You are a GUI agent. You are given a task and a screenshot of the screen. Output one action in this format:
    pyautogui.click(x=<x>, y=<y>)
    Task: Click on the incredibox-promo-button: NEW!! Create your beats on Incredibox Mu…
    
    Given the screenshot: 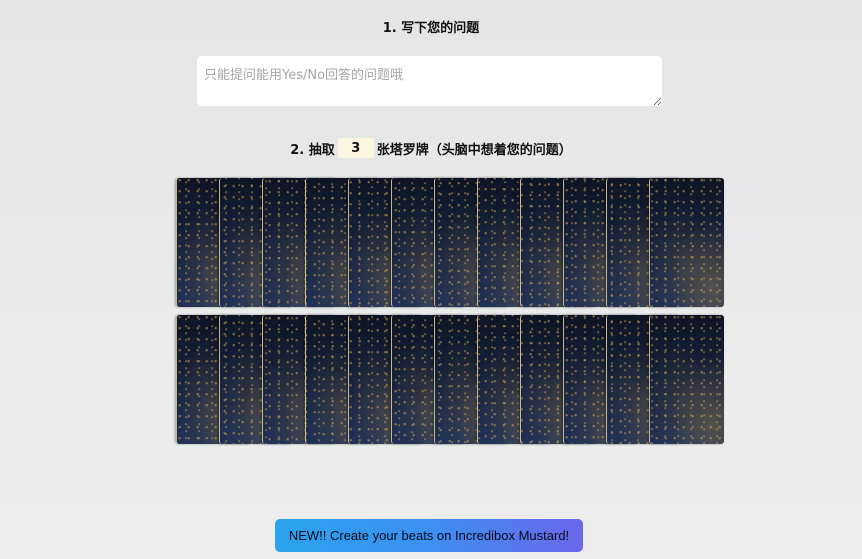 What is the action you would take?
    pyautogui.click(x=429, y=535)
    